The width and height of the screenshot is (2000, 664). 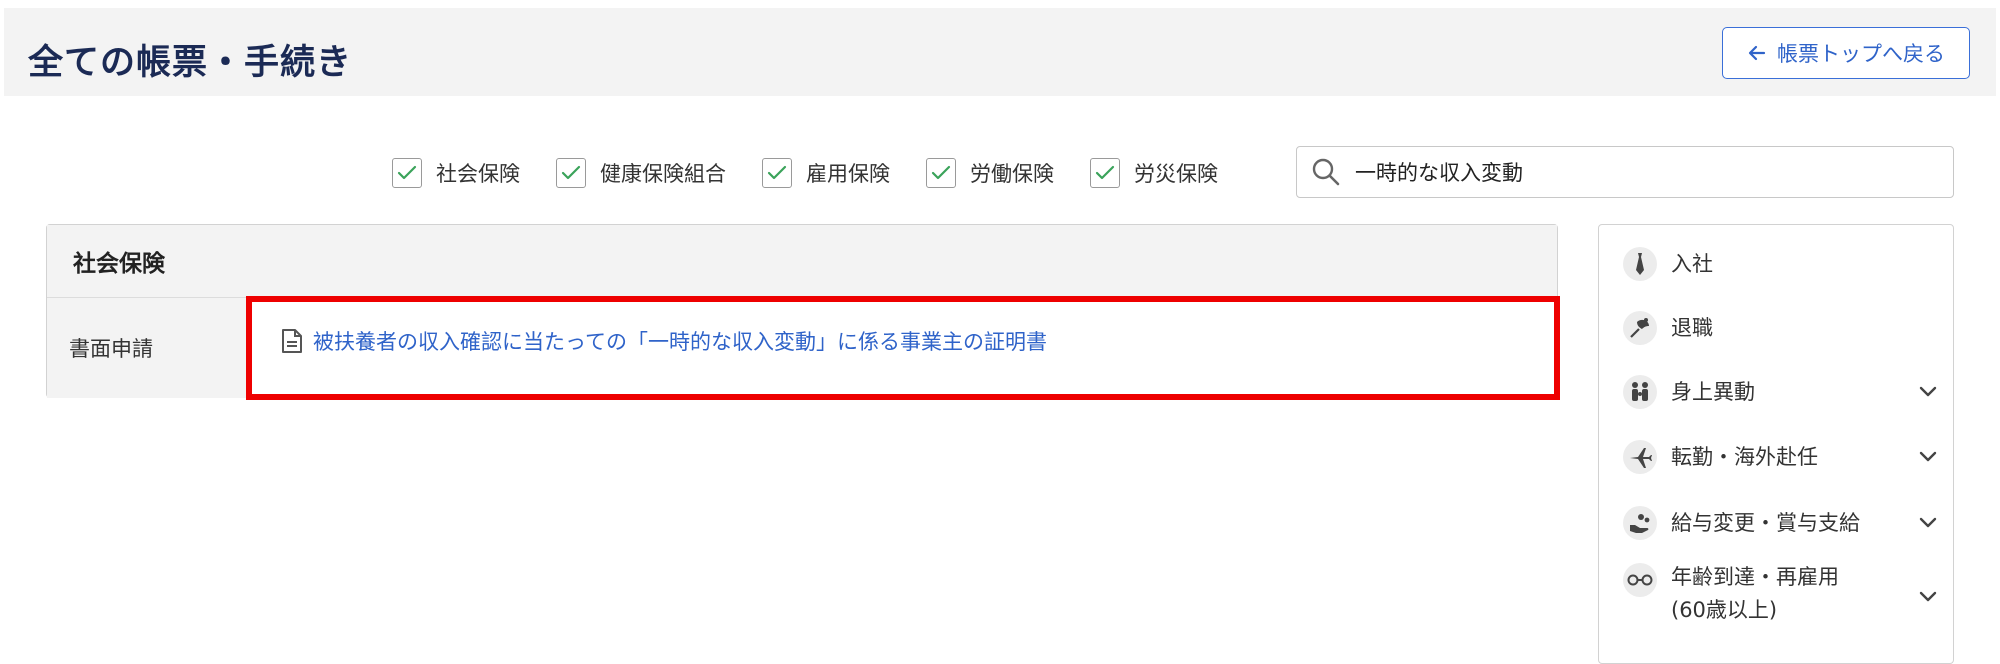 I want to click on sidebar-item-label-group: 年齢到達・再雇用 (60歳以上), so click(x=1755, y=594).